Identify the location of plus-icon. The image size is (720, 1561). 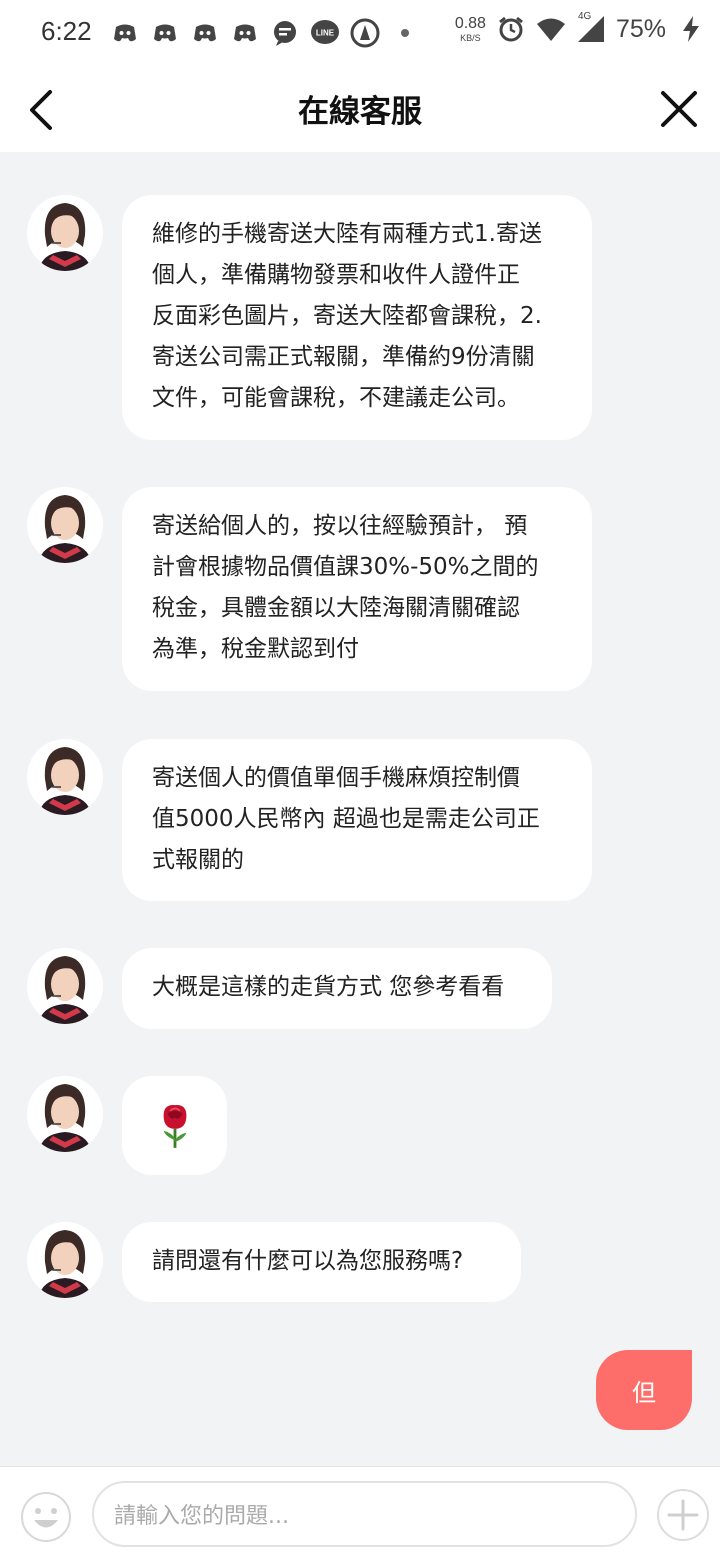
(683, 1515).